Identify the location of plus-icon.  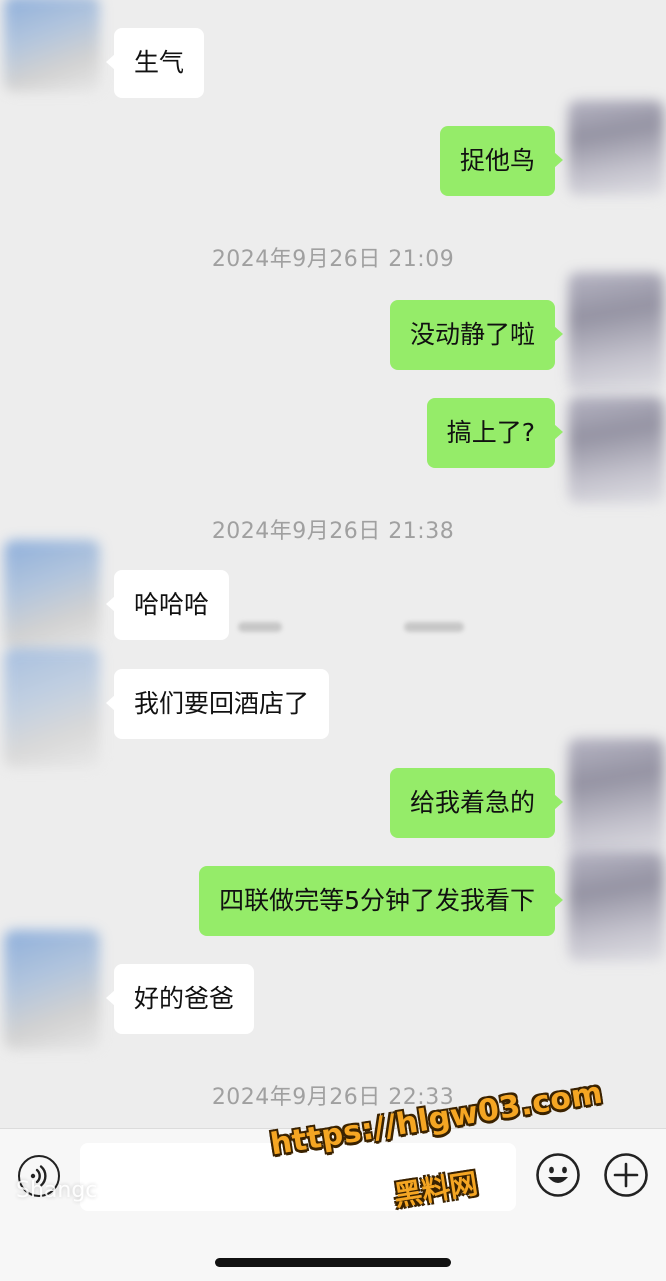
(626, 1175).